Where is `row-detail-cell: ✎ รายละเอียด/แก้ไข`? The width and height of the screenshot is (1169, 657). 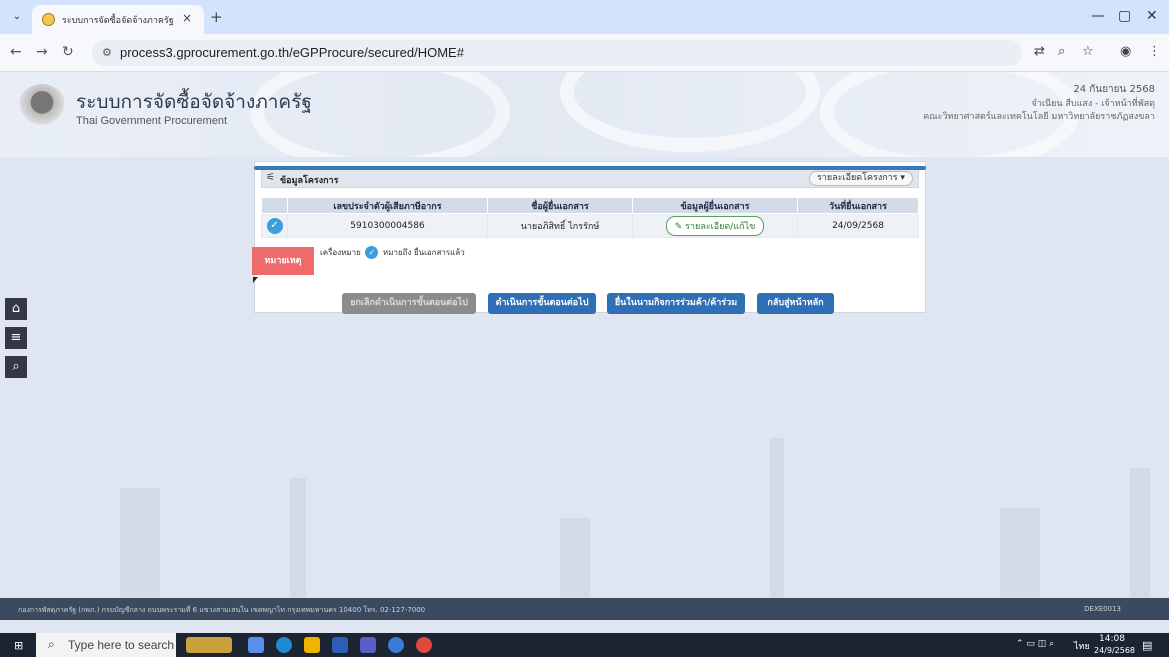
row-detail-cell: ✎ รายละเอียด/แก้ไข is located at coordinates (715, 225).